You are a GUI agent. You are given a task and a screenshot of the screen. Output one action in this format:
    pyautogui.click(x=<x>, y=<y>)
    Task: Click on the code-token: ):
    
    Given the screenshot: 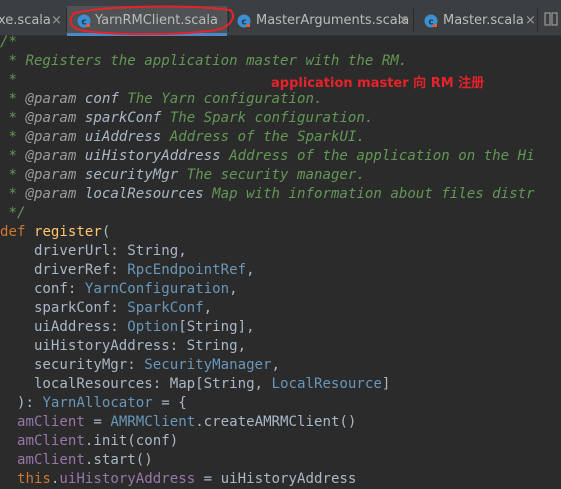 What is the action you would take?
    pyautogui.click(x=21, y=403)
    